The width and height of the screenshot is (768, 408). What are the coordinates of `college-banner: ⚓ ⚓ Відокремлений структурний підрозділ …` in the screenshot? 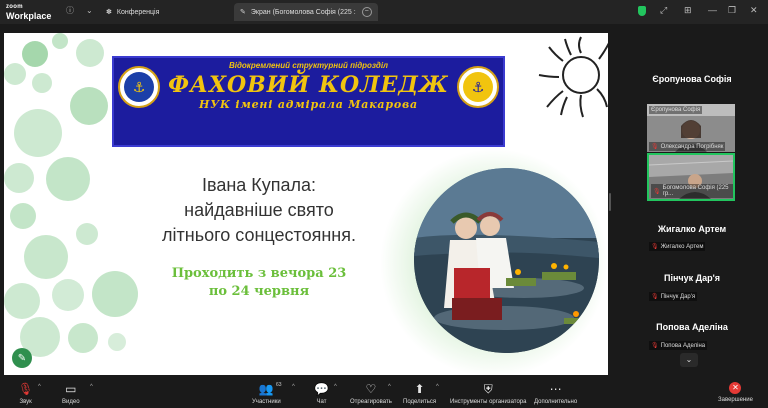 It's located at (308, 101).